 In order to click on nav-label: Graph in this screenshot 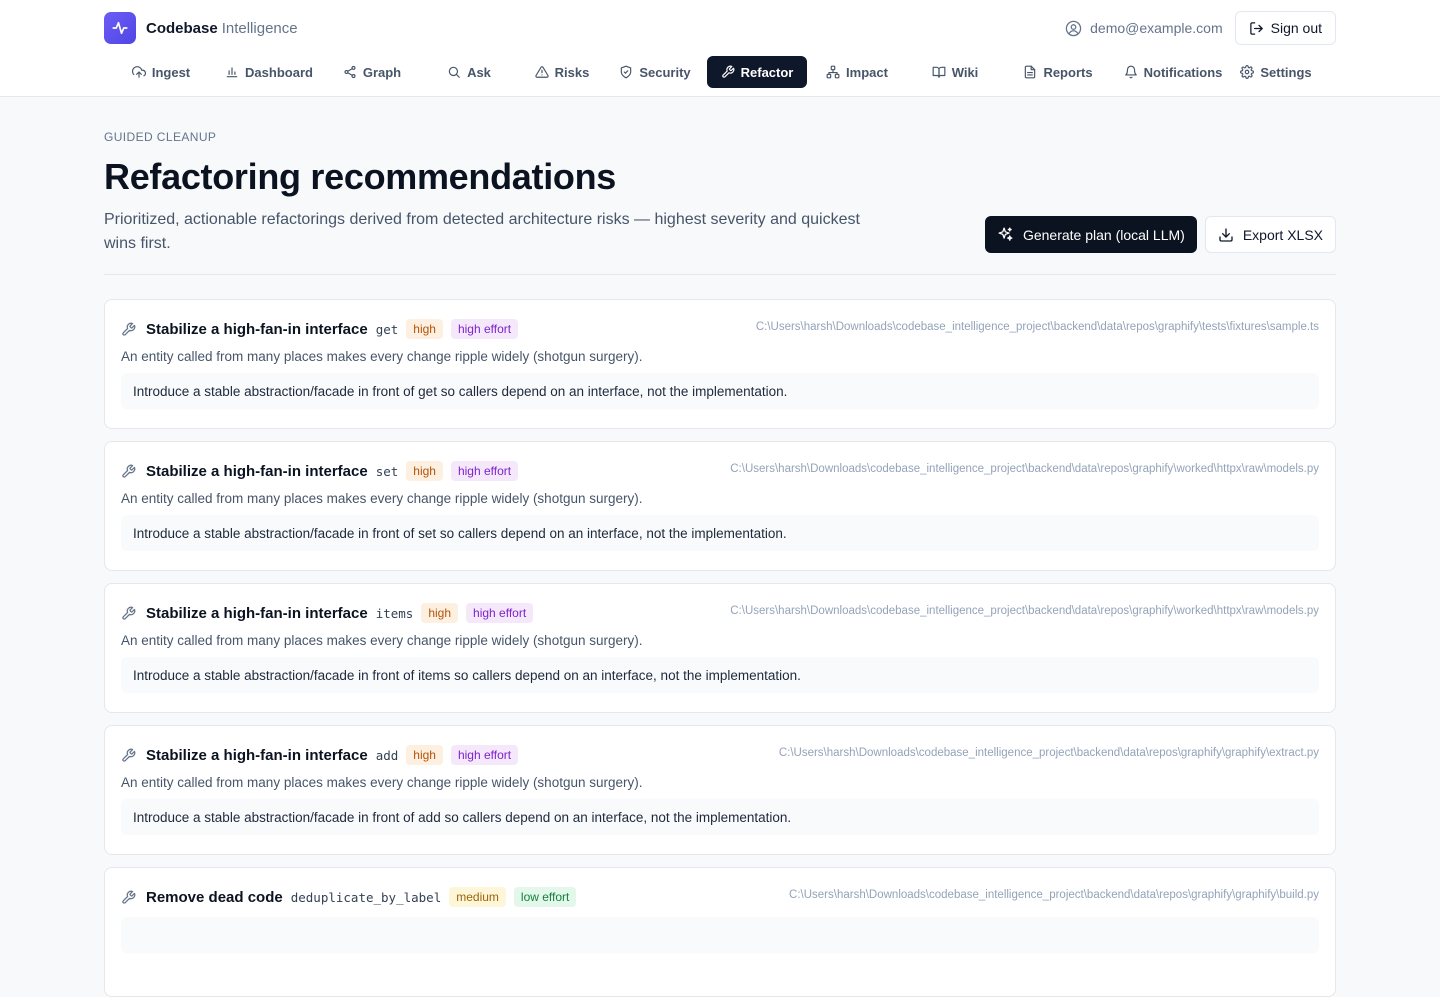, I will do `click(382, 72)`.